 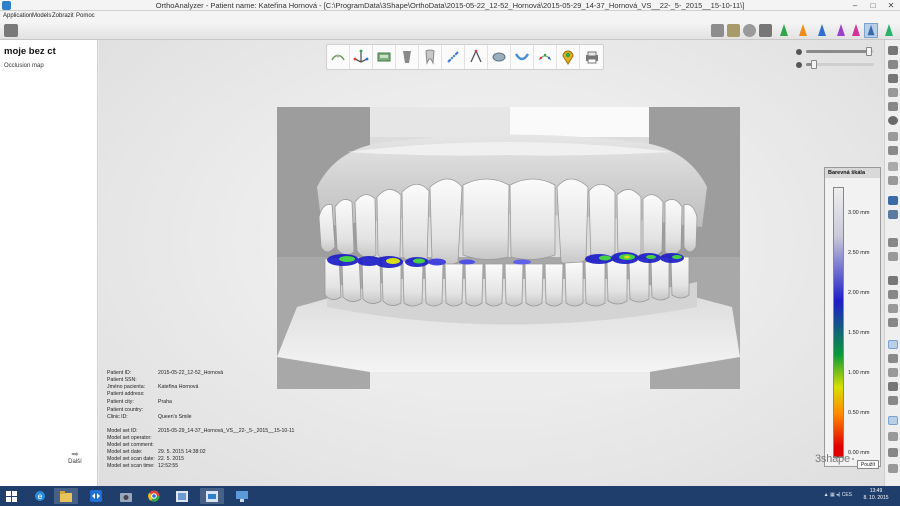 What do you see at coordinates (11, 496) in the screenshot?
I see `windows-start-icon` at bounding box center [11, 496].